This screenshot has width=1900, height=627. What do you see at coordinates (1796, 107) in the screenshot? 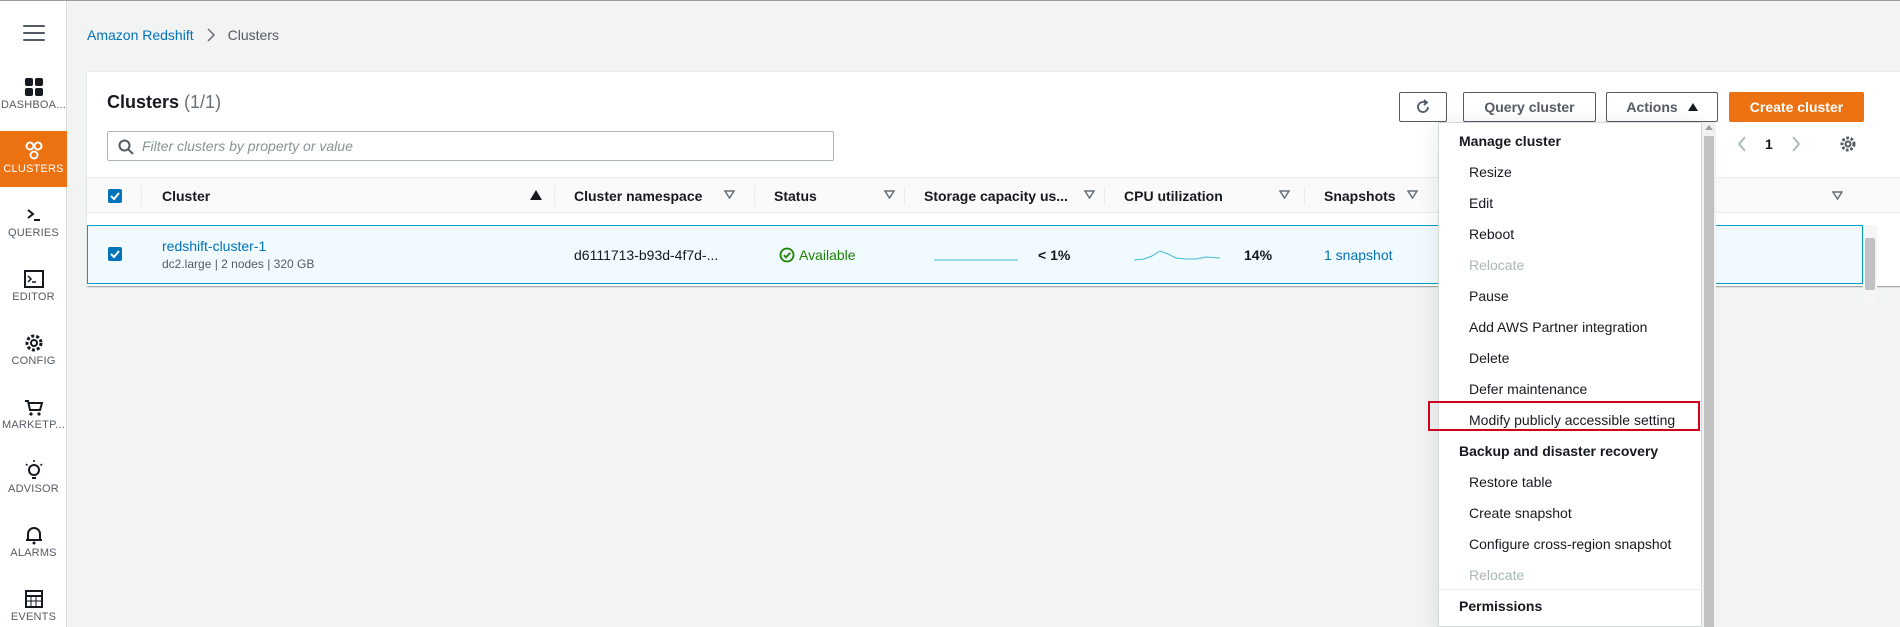
I see `create-cluster-button: Create cluster` at bounding box center [1796, 107].